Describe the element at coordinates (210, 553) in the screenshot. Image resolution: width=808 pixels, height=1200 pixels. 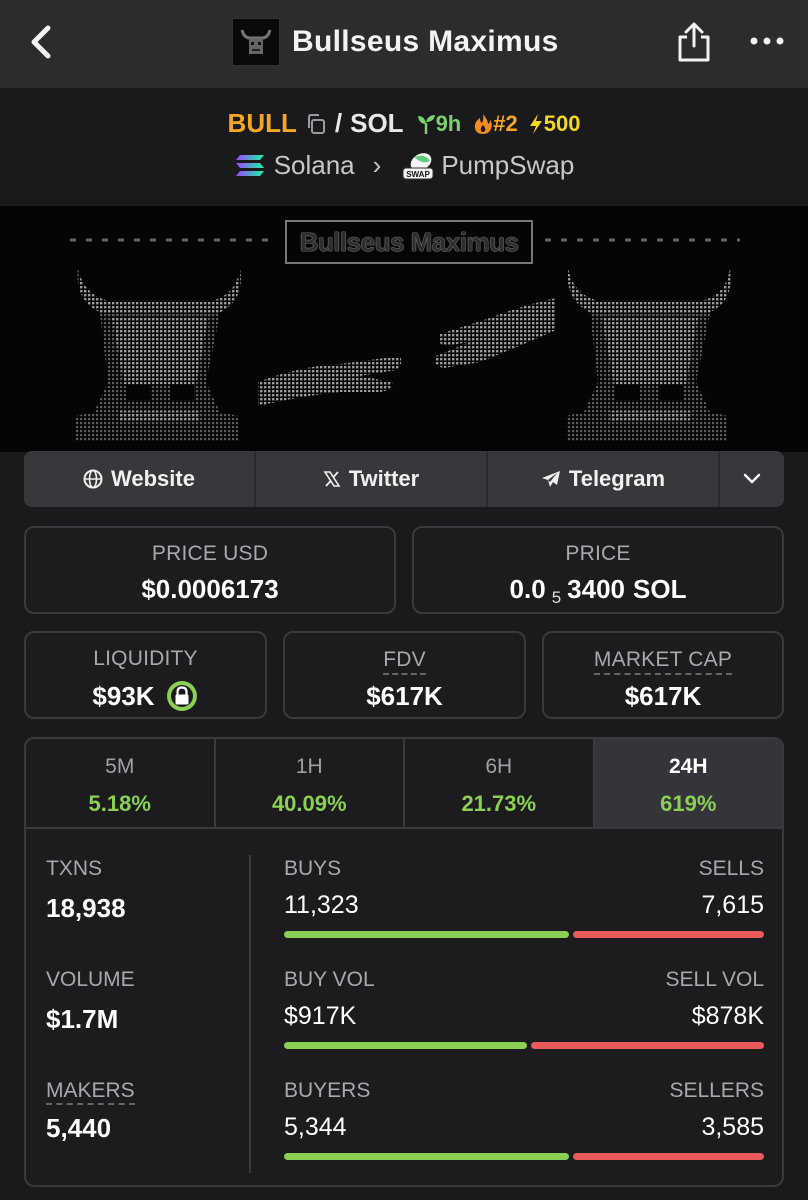
I see `price-usd-label: PRICE USD` at that location.